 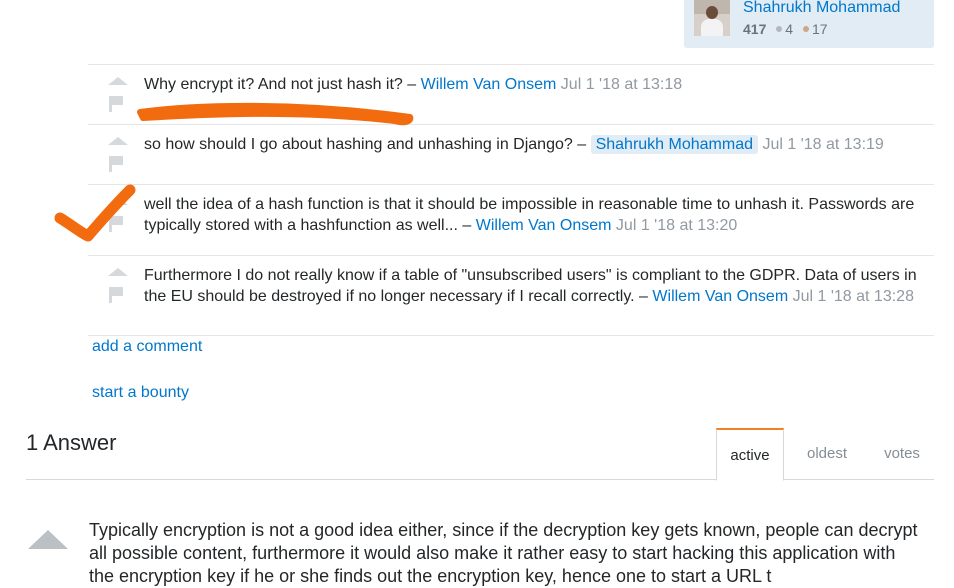 What do you see at coordinates (779, 29) in the screenshot?
I see `silver-badge-icon` at bounding box center [779, 29].